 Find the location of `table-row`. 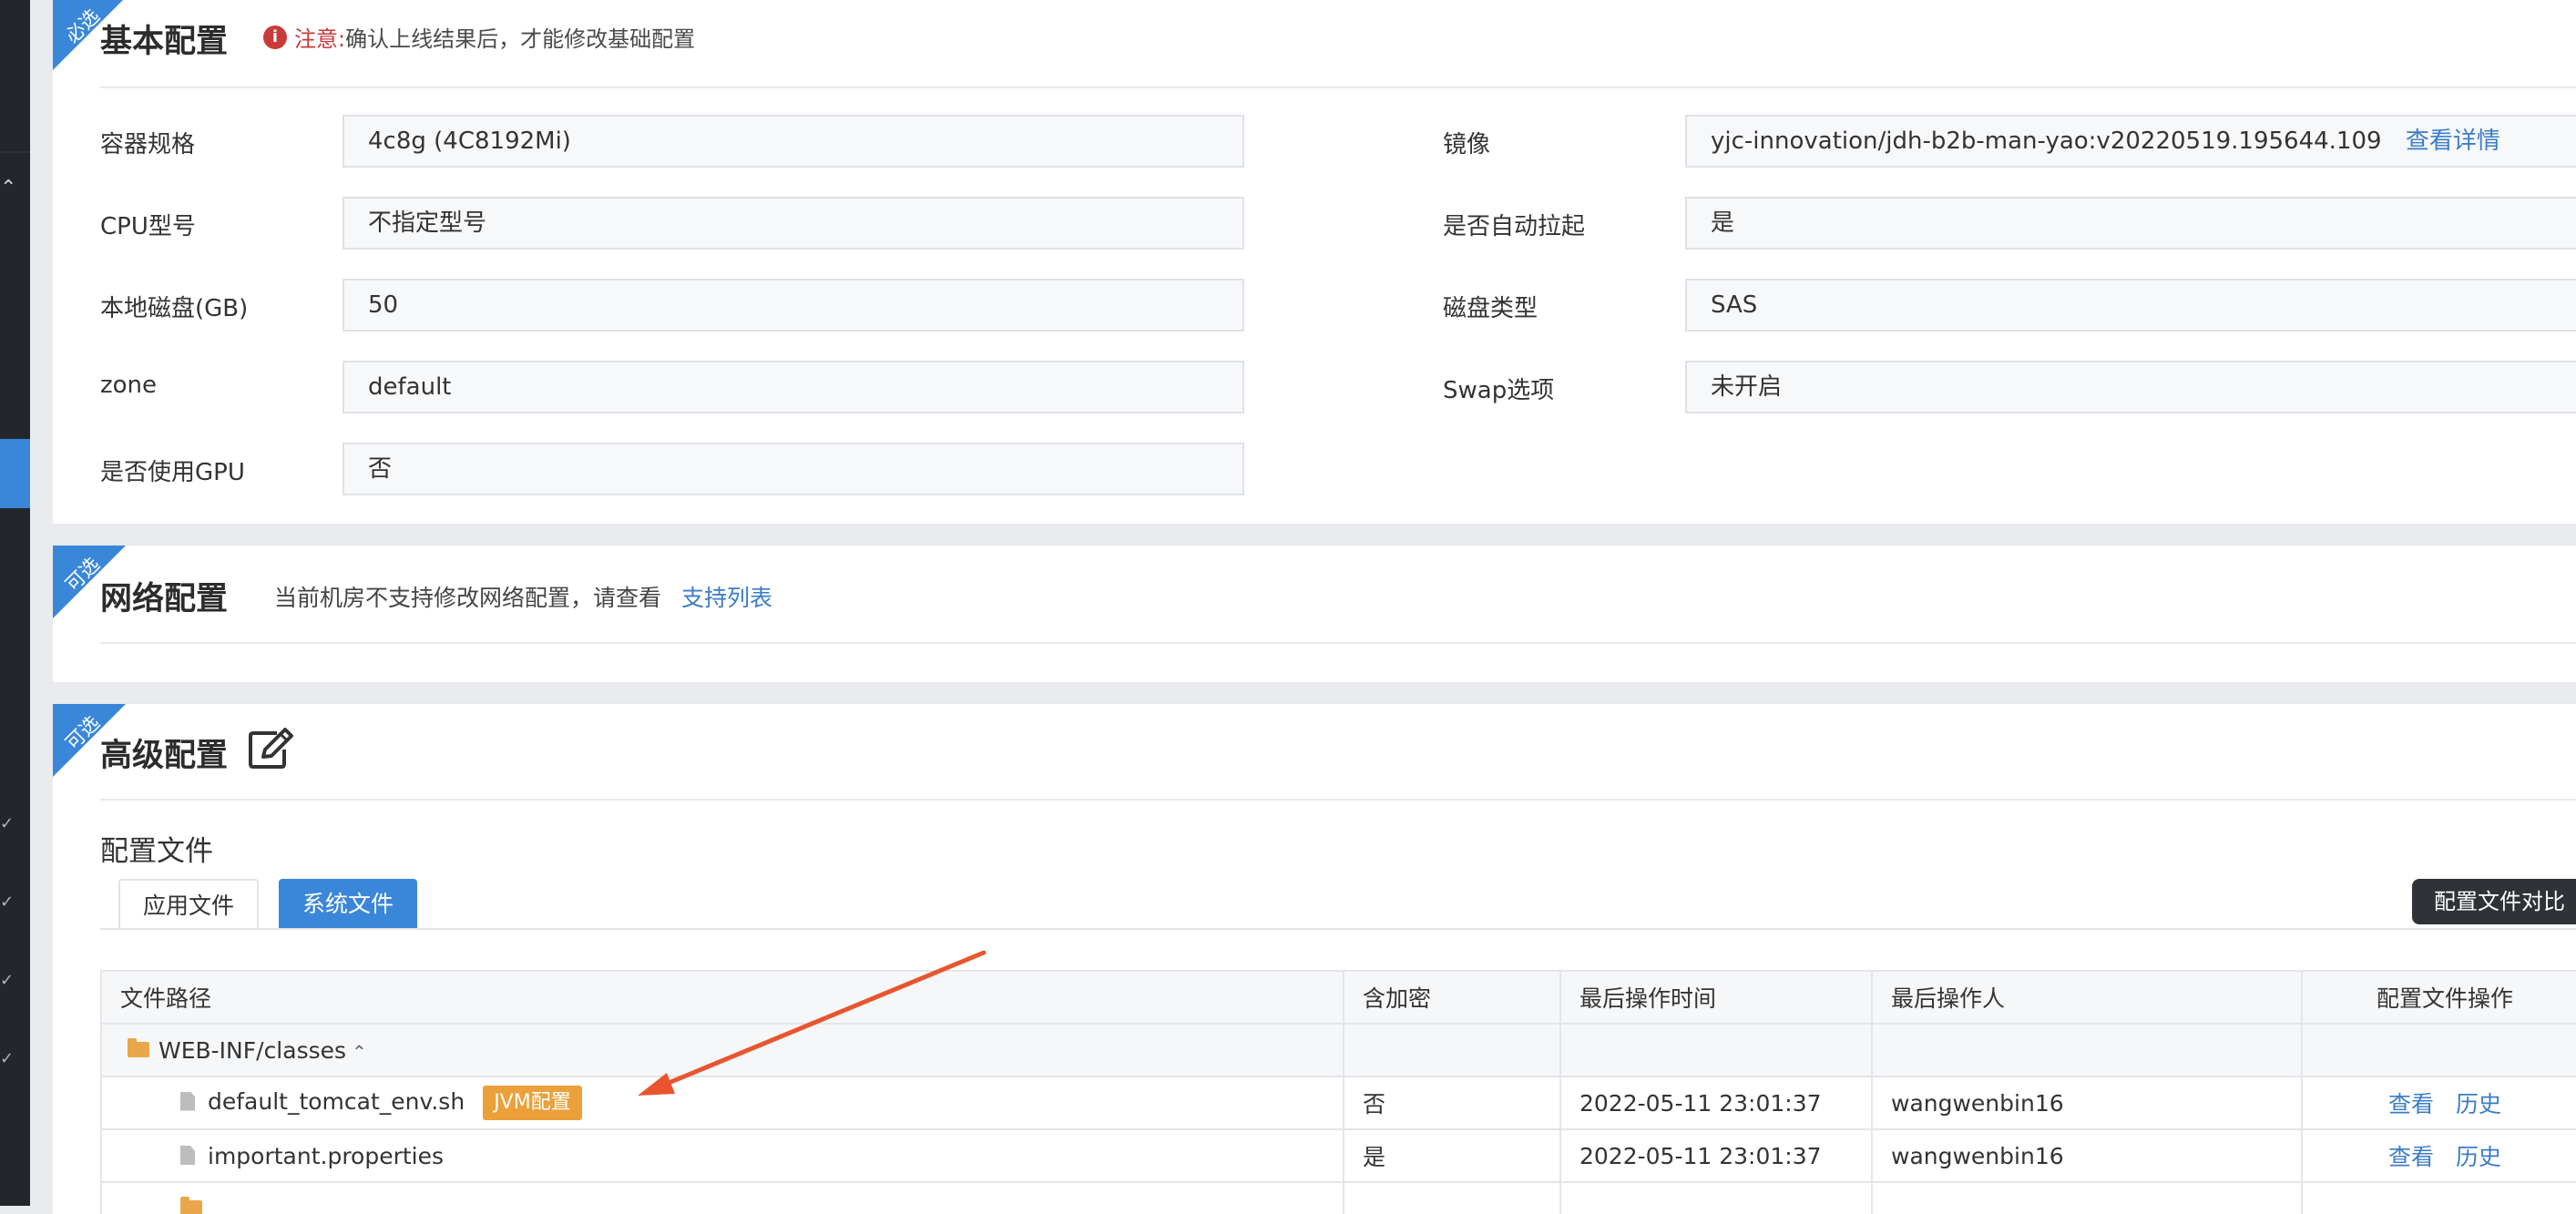

table-row is located at coordinates (1338, 1197).